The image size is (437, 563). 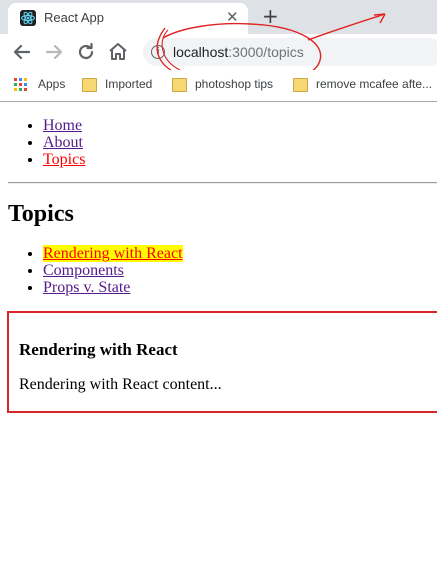 What do you see at coordinates (201, 52) in the screenshot?
I see `url-host: localhost` at bounding box center [201, 52].